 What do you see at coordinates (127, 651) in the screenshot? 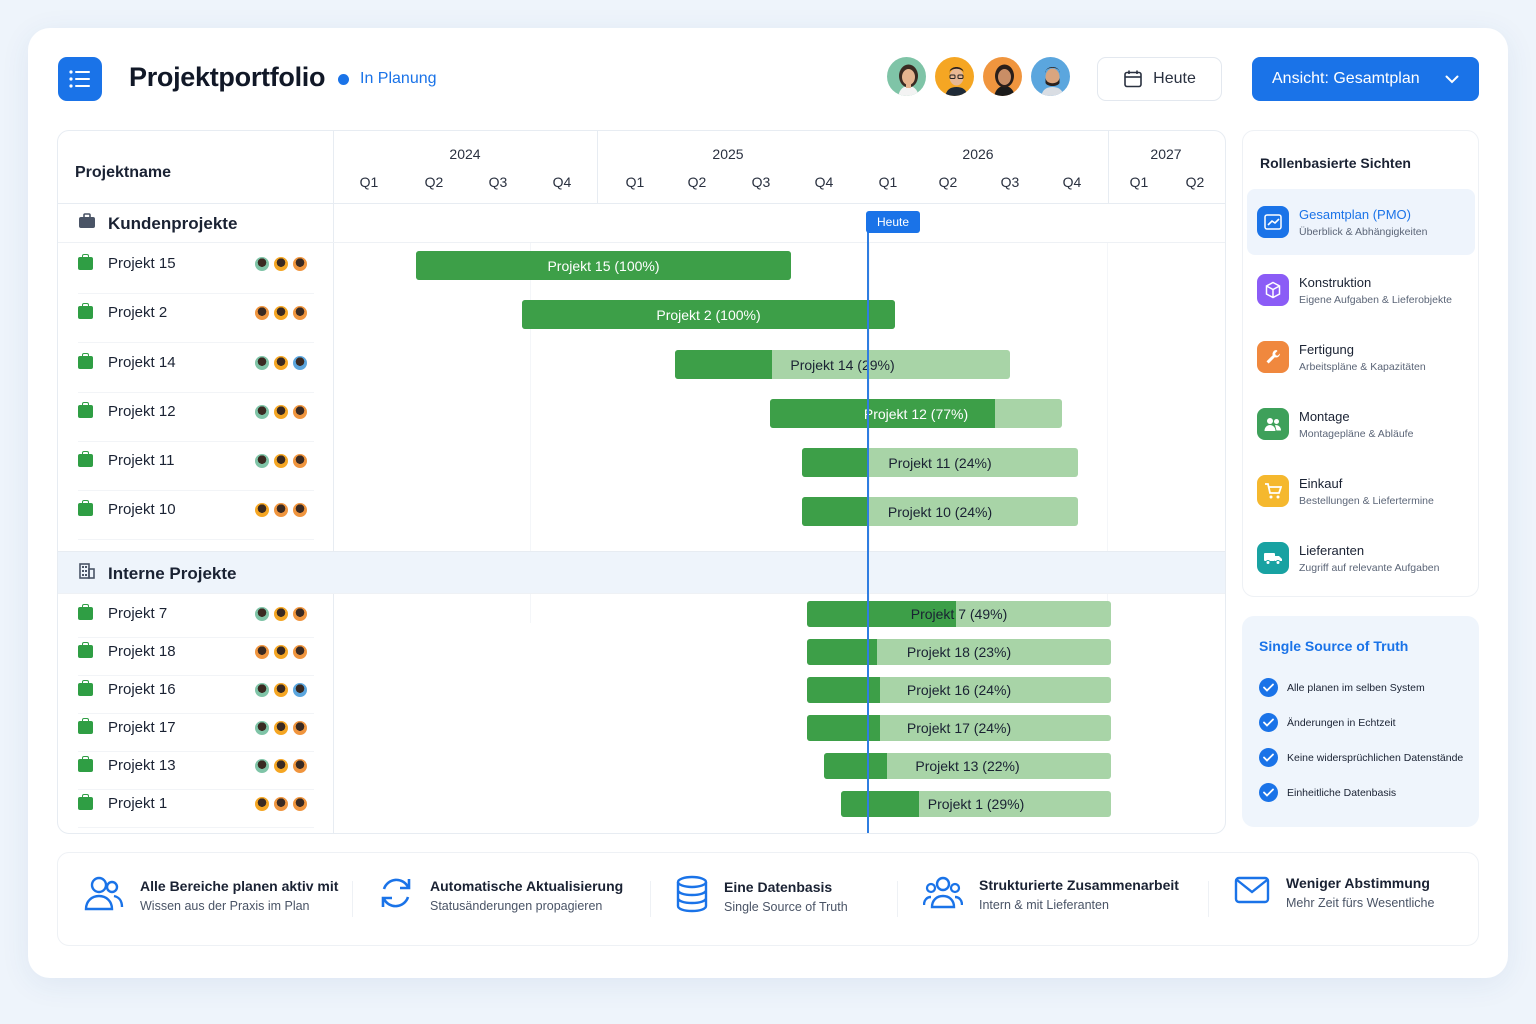
I see `project-row-label: Projekt 18` at bounding box center [127, 651].